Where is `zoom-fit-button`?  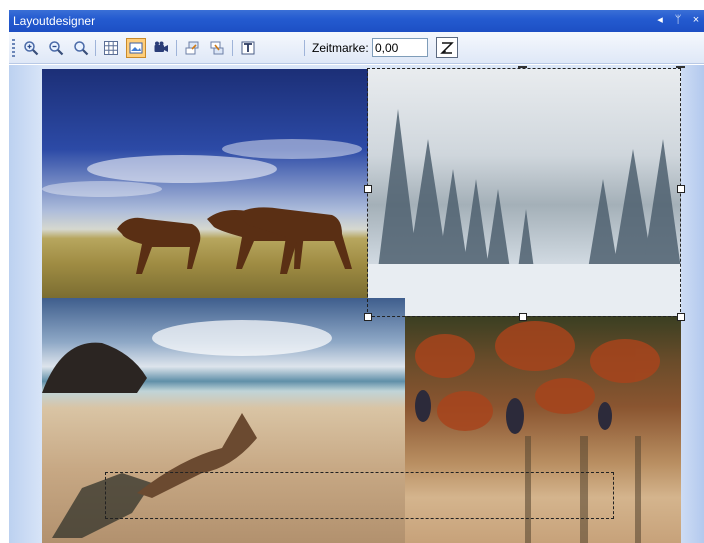 zoom-fit-button is located at coordinates (81, 48).